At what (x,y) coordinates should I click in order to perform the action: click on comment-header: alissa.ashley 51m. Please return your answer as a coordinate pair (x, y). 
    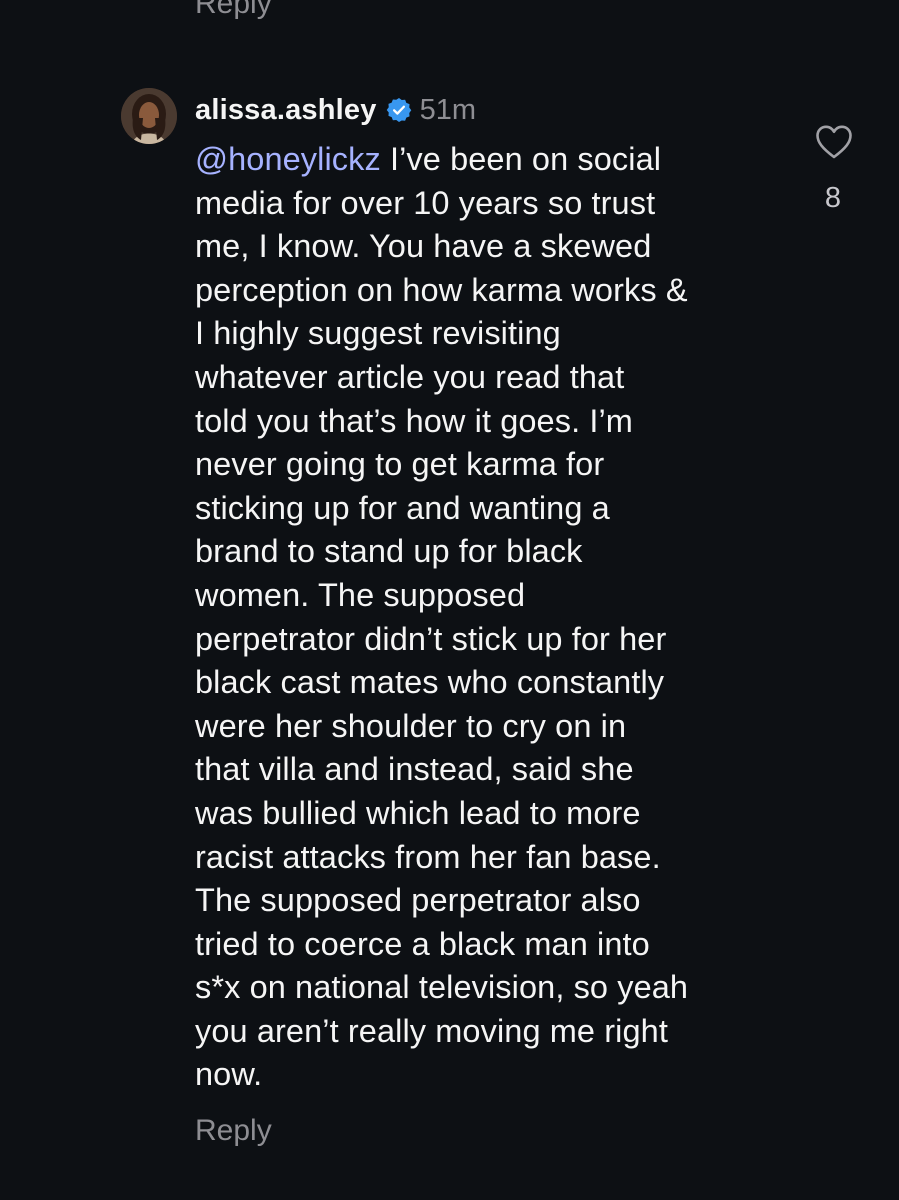
    Looking at the image, I should click on (335, 110).